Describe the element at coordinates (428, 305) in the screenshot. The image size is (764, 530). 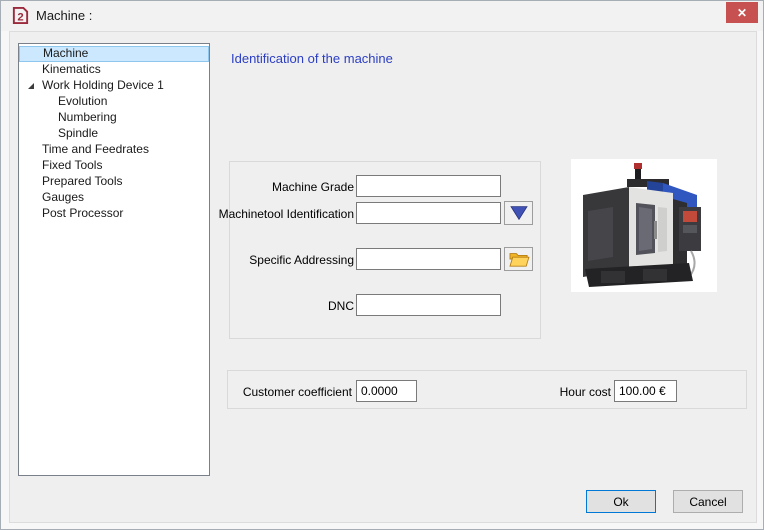
I see `dnc-field` at that location.